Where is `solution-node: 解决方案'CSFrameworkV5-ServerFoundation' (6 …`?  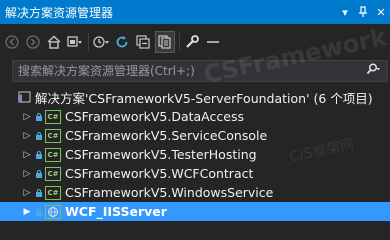 solution-node: 解决方案'CSFrameworkV5-ServerFoundation' (6 … is located at coordinates (195, 97).